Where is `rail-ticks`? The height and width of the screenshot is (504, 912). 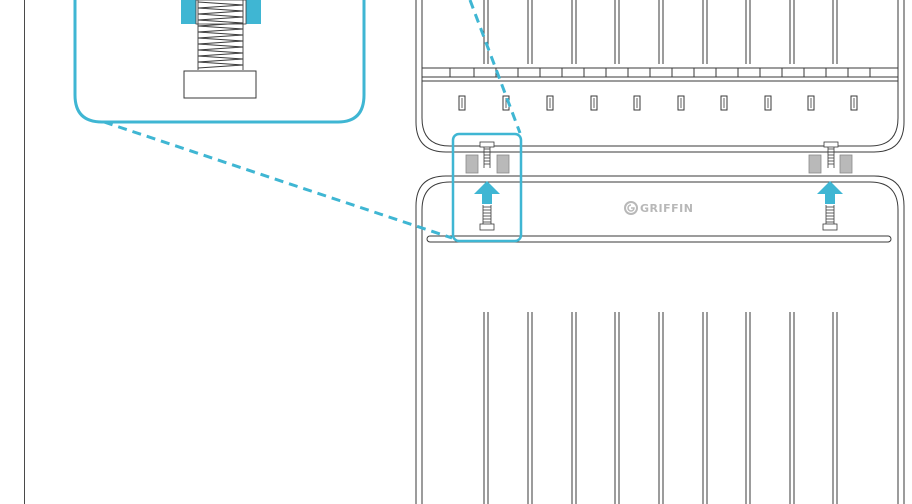 rail-ticks is located at coordinates (660, 72).